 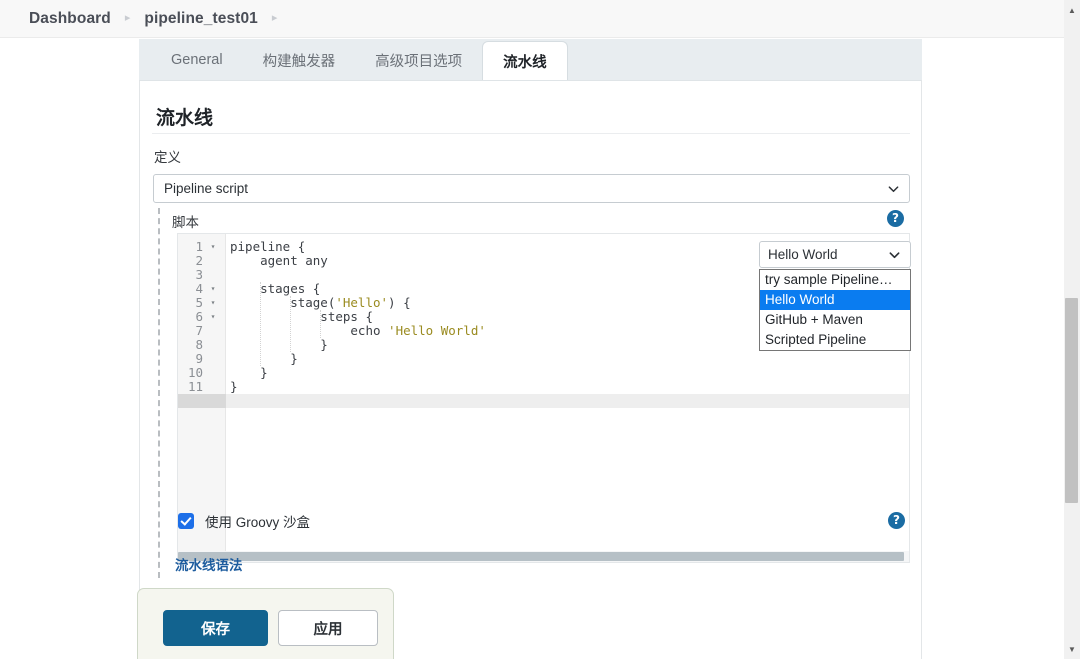 What do you see at coordinates (279, 260) in the screenshot?
I see `code-line: agent any` at bounding box center [279, 260].